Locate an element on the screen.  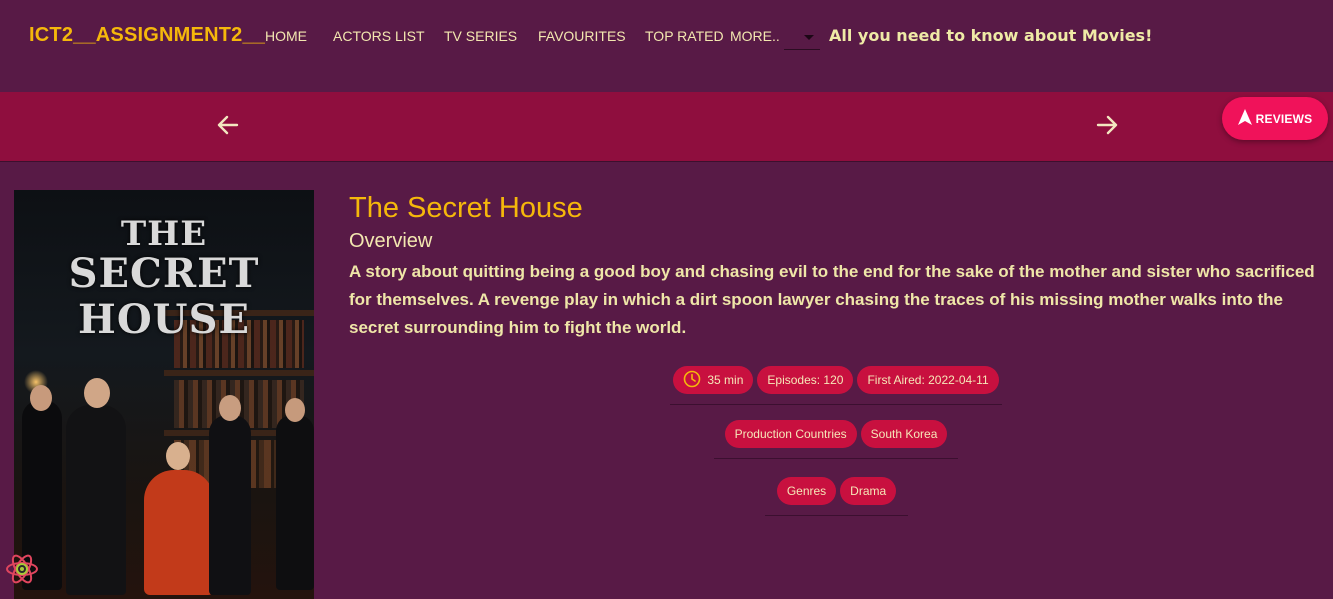
nav-more: MORE.. is located at coordinates (755, 36).